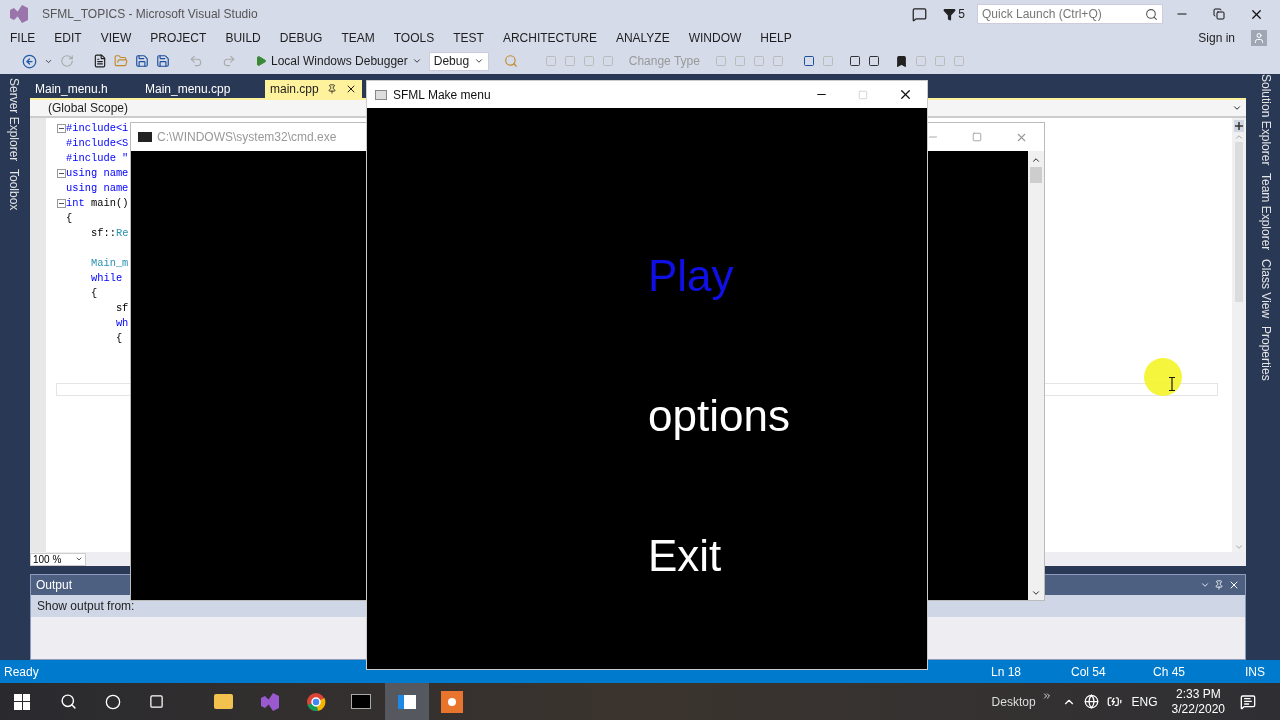 The image size is (1280, 720). I want to click on taskbar-app-icon, so click(407, 701).